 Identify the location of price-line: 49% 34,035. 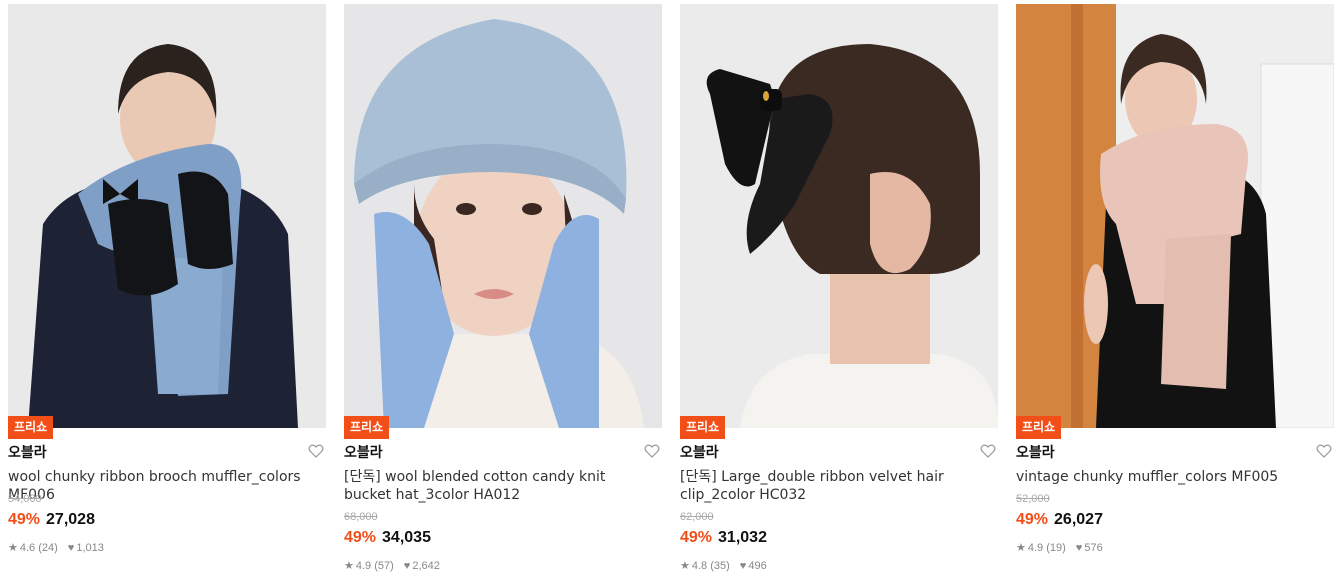
(387, 538).